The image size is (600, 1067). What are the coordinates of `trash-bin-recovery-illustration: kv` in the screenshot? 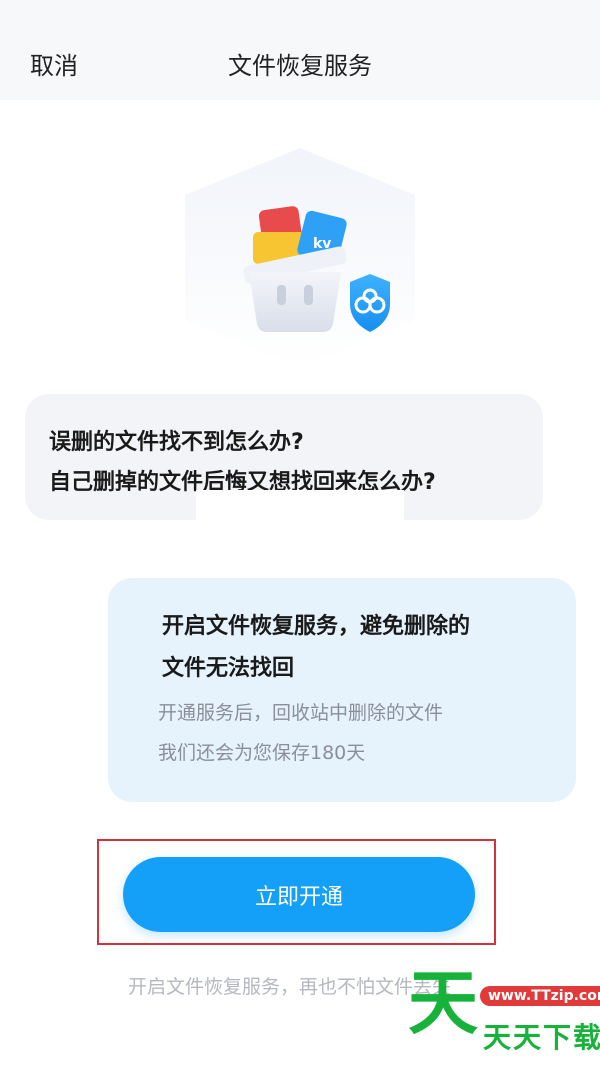 It's located at (300, 257).